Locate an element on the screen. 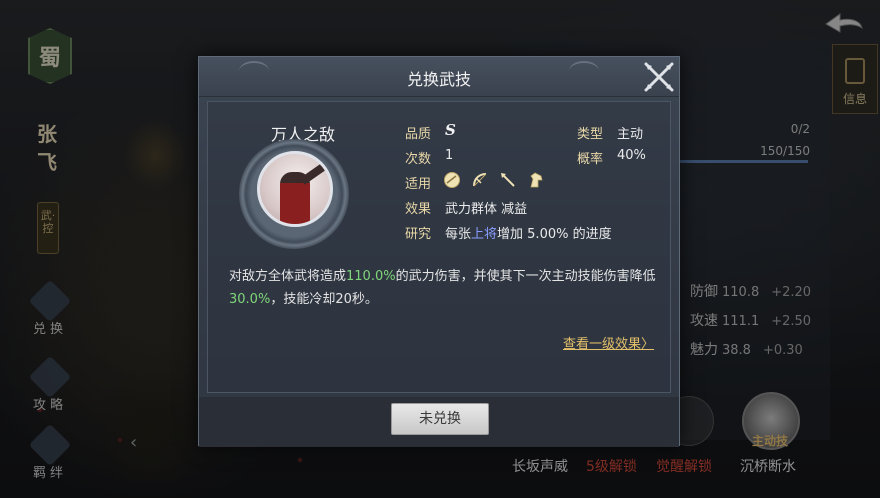  close-icon is located at coordinates (659, 77).